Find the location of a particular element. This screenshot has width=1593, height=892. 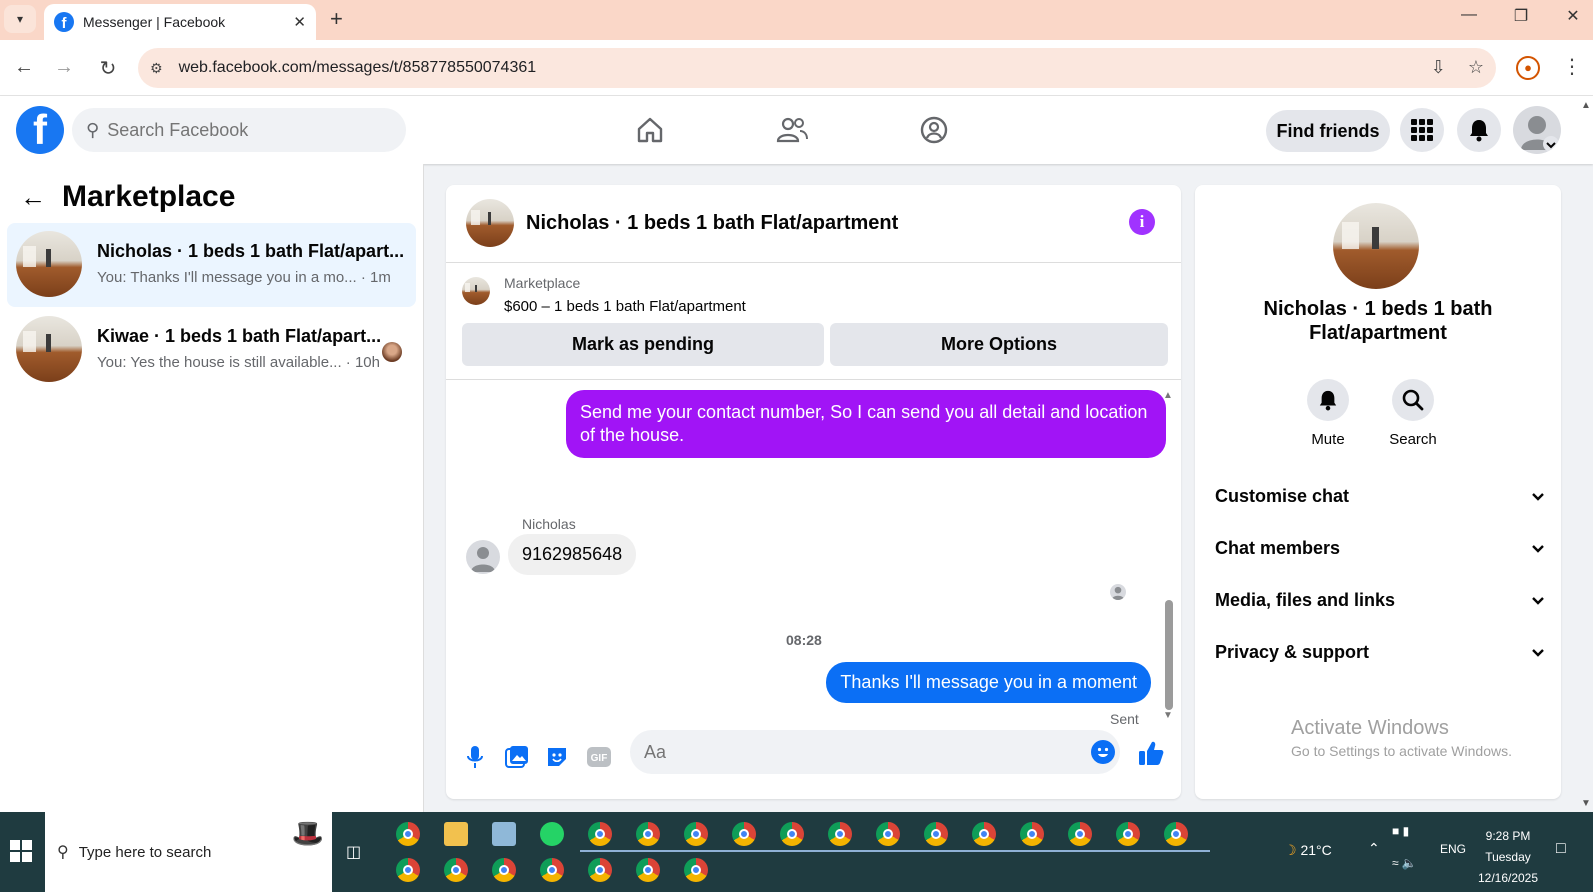

mark-as-pending-button: Mark as pending is located at coordinates (643, 344).